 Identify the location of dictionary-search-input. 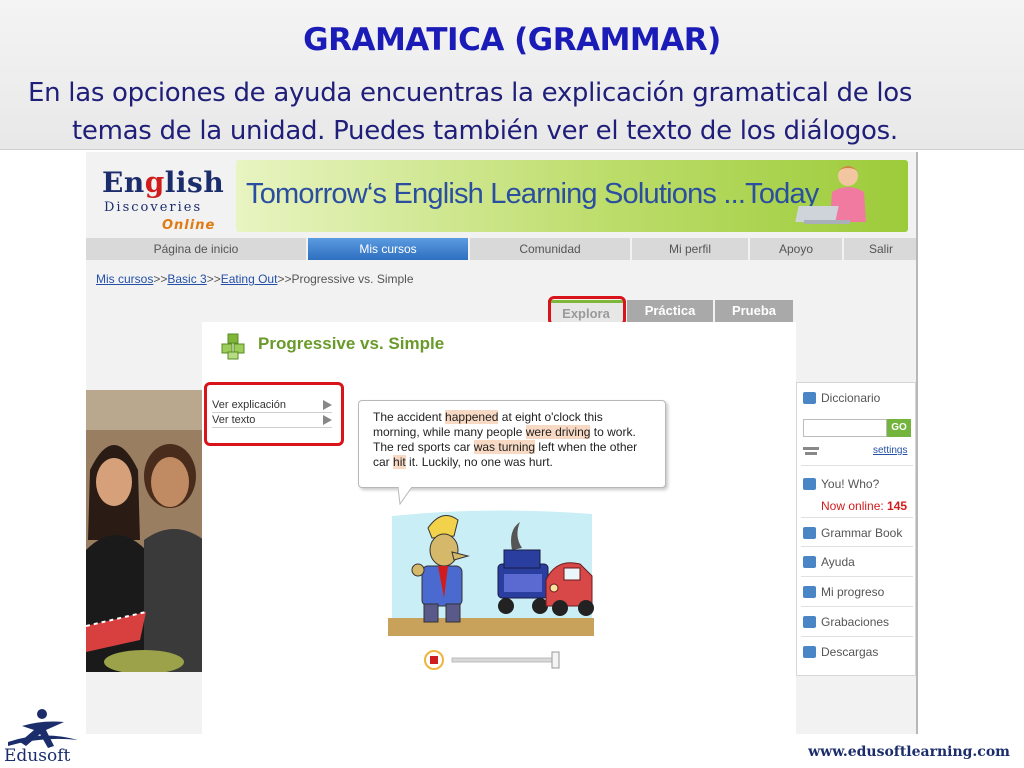
(845, 428).